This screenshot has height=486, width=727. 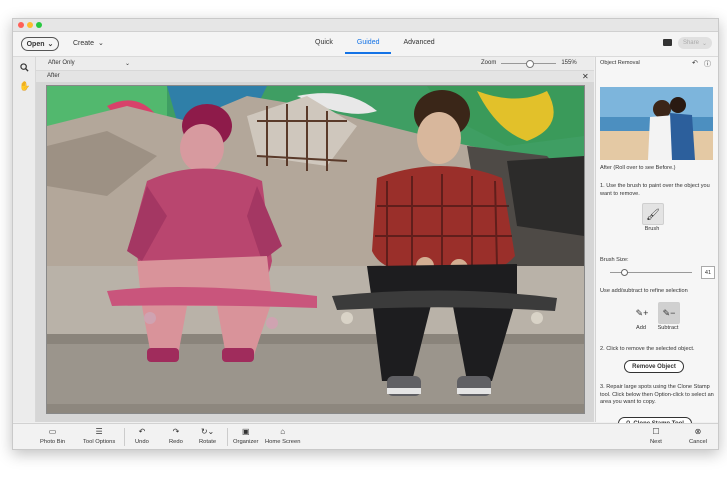 I want to click on cancel-button: ⊗ Cancel, so click(x=698, y=436).